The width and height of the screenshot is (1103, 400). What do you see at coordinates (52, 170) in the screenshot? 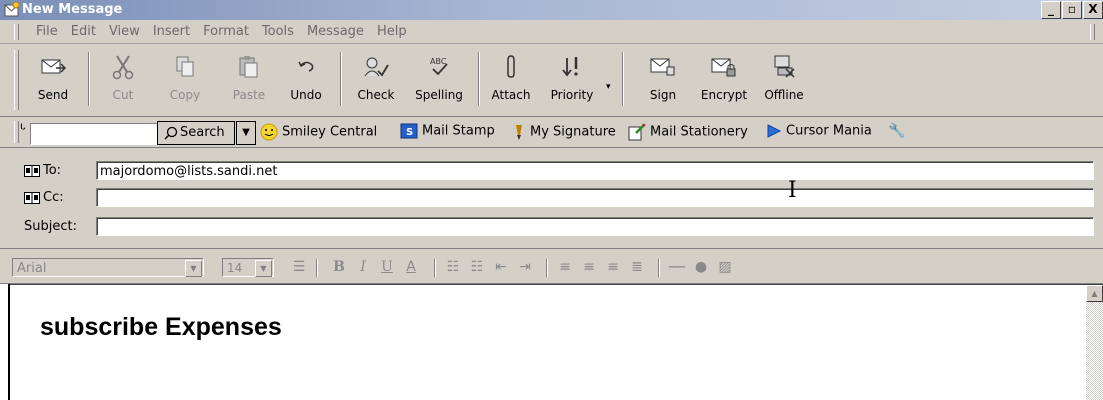
I see `to-label: To:` at bounding box center [52, 170].